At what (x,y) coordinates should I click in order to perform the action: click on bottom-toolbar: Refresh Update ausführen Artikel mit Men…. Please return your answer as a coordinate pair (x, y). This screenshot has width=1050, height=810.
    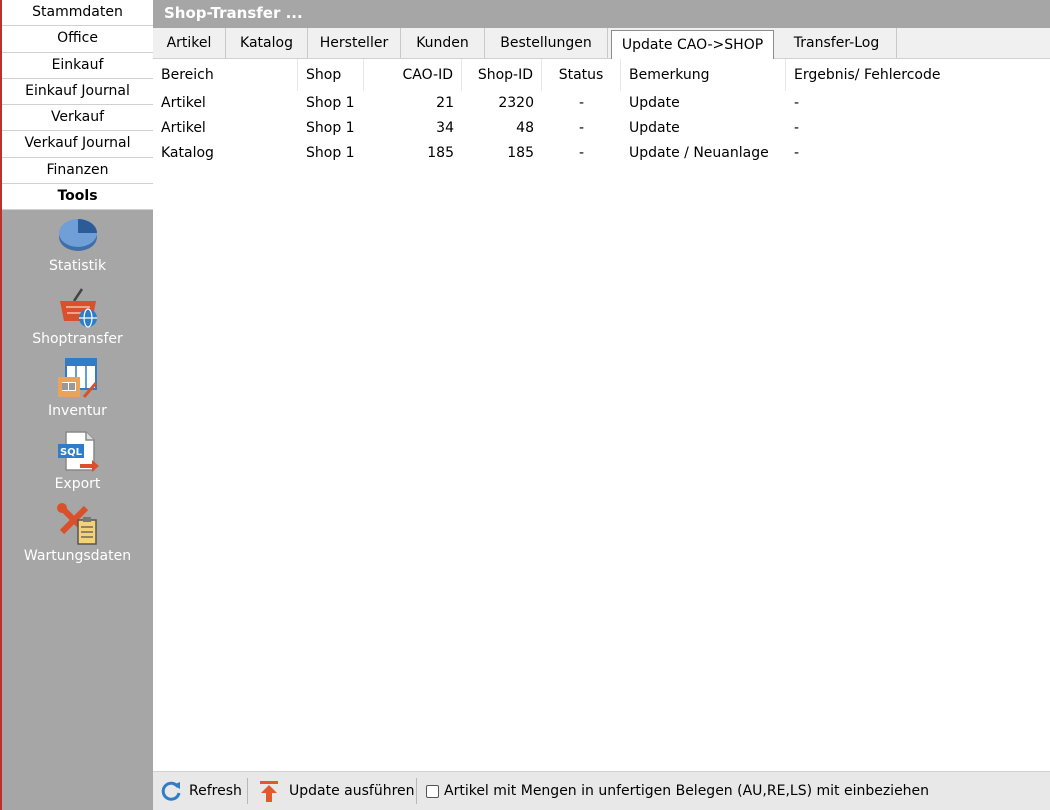
    Looking at the image, I should click on (601, 790).